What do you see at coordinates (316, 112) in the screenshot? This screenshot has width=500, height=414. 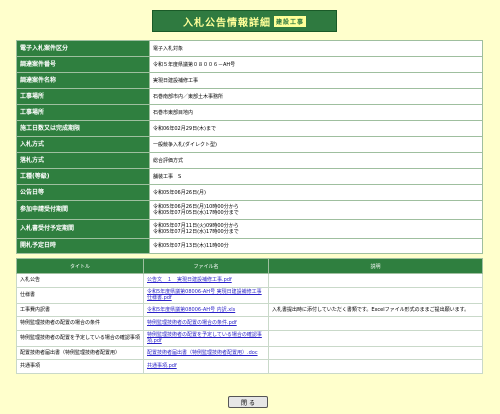 I see `detail-value: 石巻市東部目地内` at bounding box center [316, 112].